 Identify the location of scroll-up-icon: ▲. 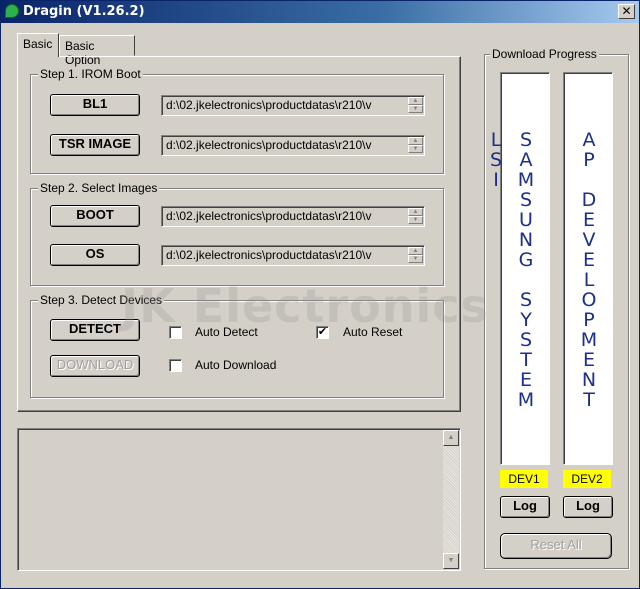
(451, 438).